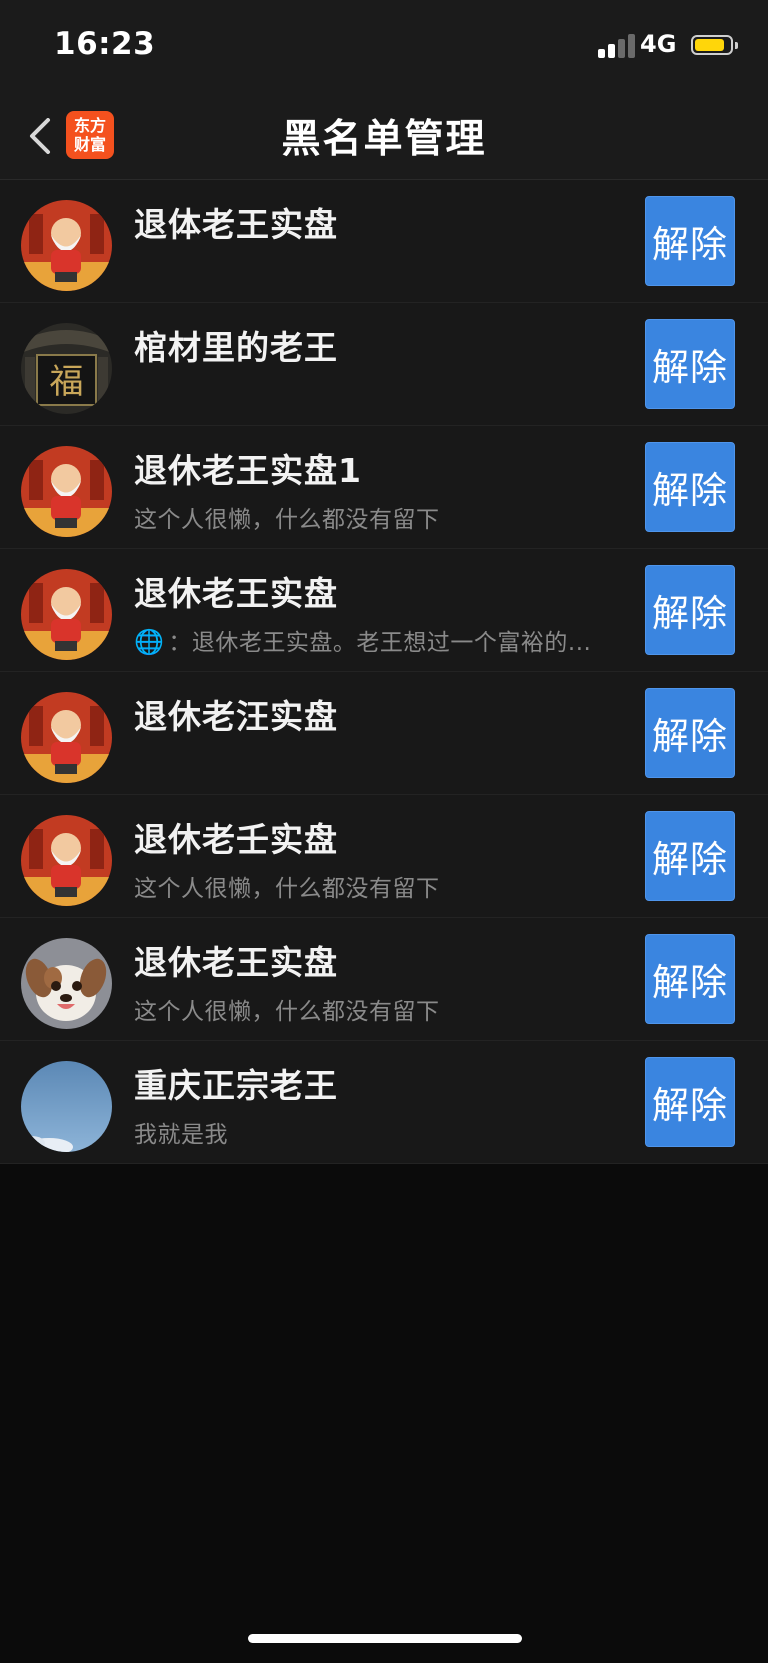 The image size is (768, 1663). What do you see at coordinates (384, 487) in the screenshot?
I see `list-item: 退休老王实盘1 这个人很懒，什么都没有留下 解除` at bounding box center [384, 487].